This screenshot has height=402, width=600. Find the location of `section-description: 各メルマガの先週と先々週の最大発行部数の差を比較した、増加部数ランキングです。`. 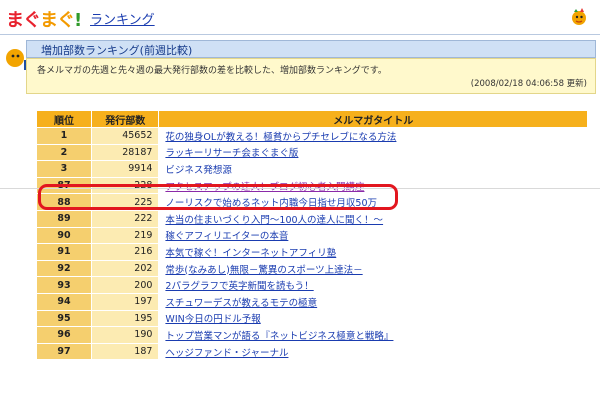

section-description: 各メルマガの先週と先々週の最大発行部数の差を比較した、増加部数ランキングです。 is located at coordinates (212, 71).